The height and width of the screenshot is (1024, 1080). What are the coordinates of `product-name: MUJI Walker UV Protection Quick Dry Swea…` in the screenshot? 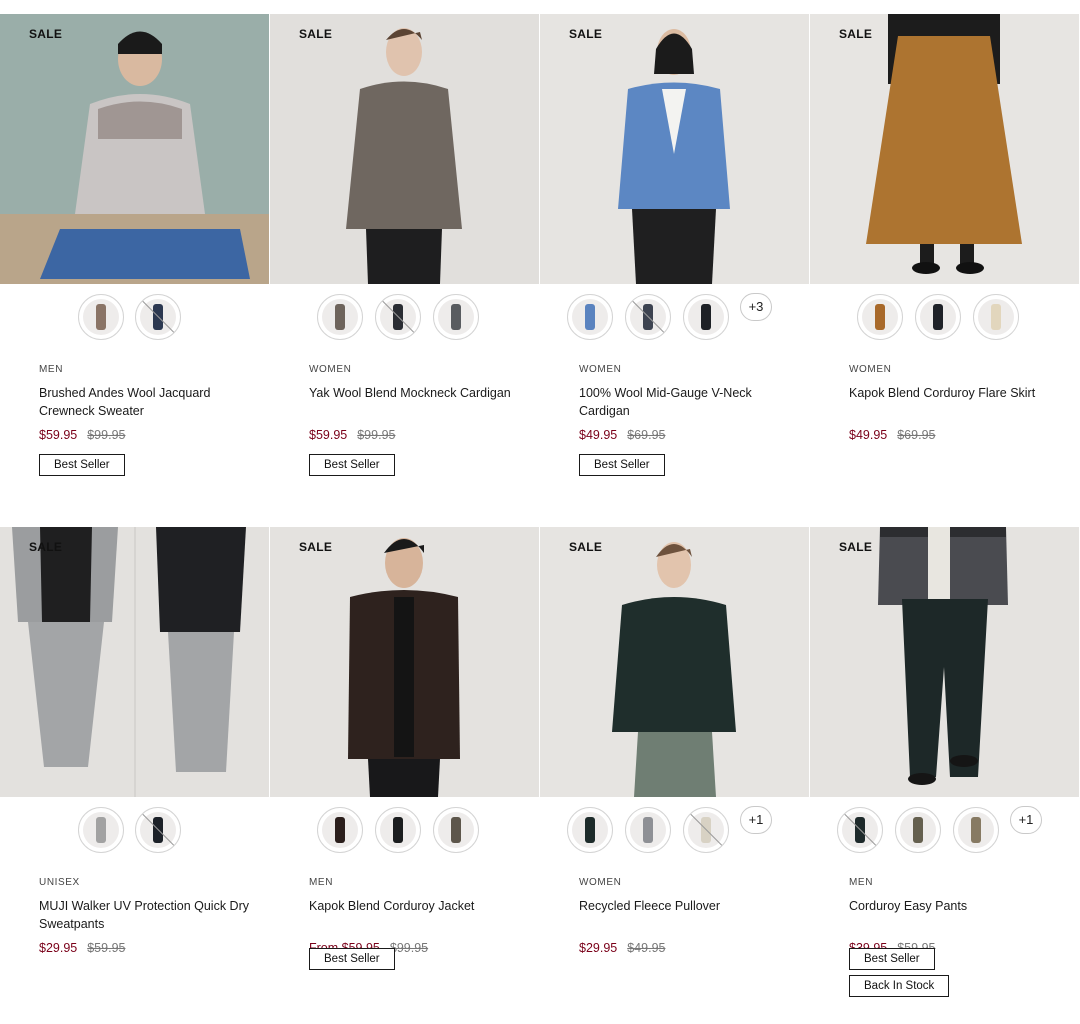 It's located at (144, 915).